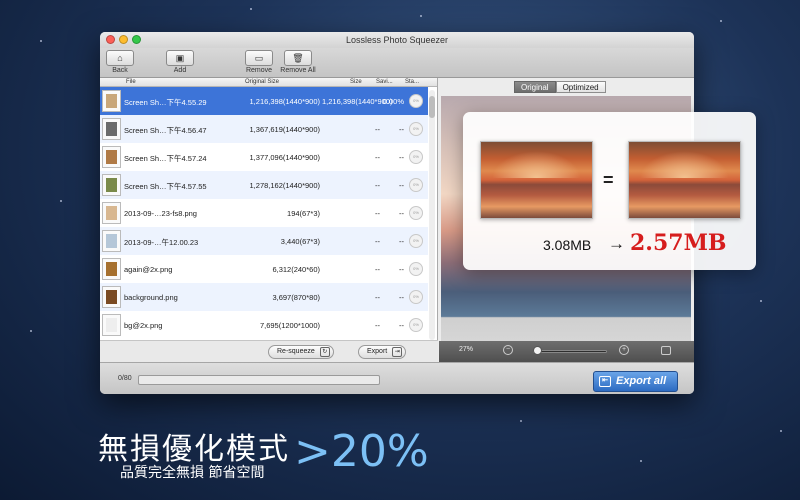 The width and height of the screenshot is (800, 500). Describe the element at coordinates (324, 352) in the screenshot. I see `refresh-icon: ↻` at that location.